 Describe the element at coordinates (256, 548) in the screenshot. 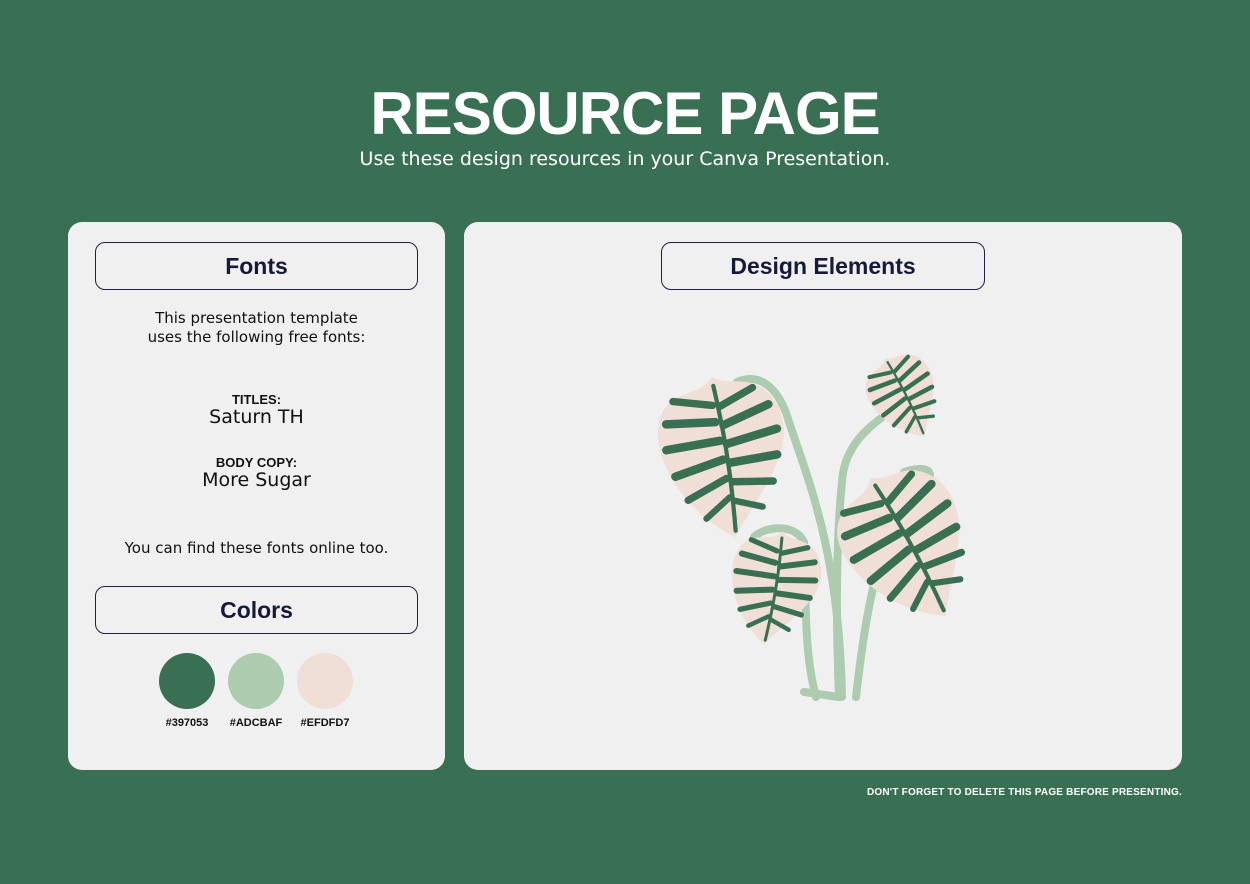

I see `fonts-note: You can find these fonts online too.` at that location.